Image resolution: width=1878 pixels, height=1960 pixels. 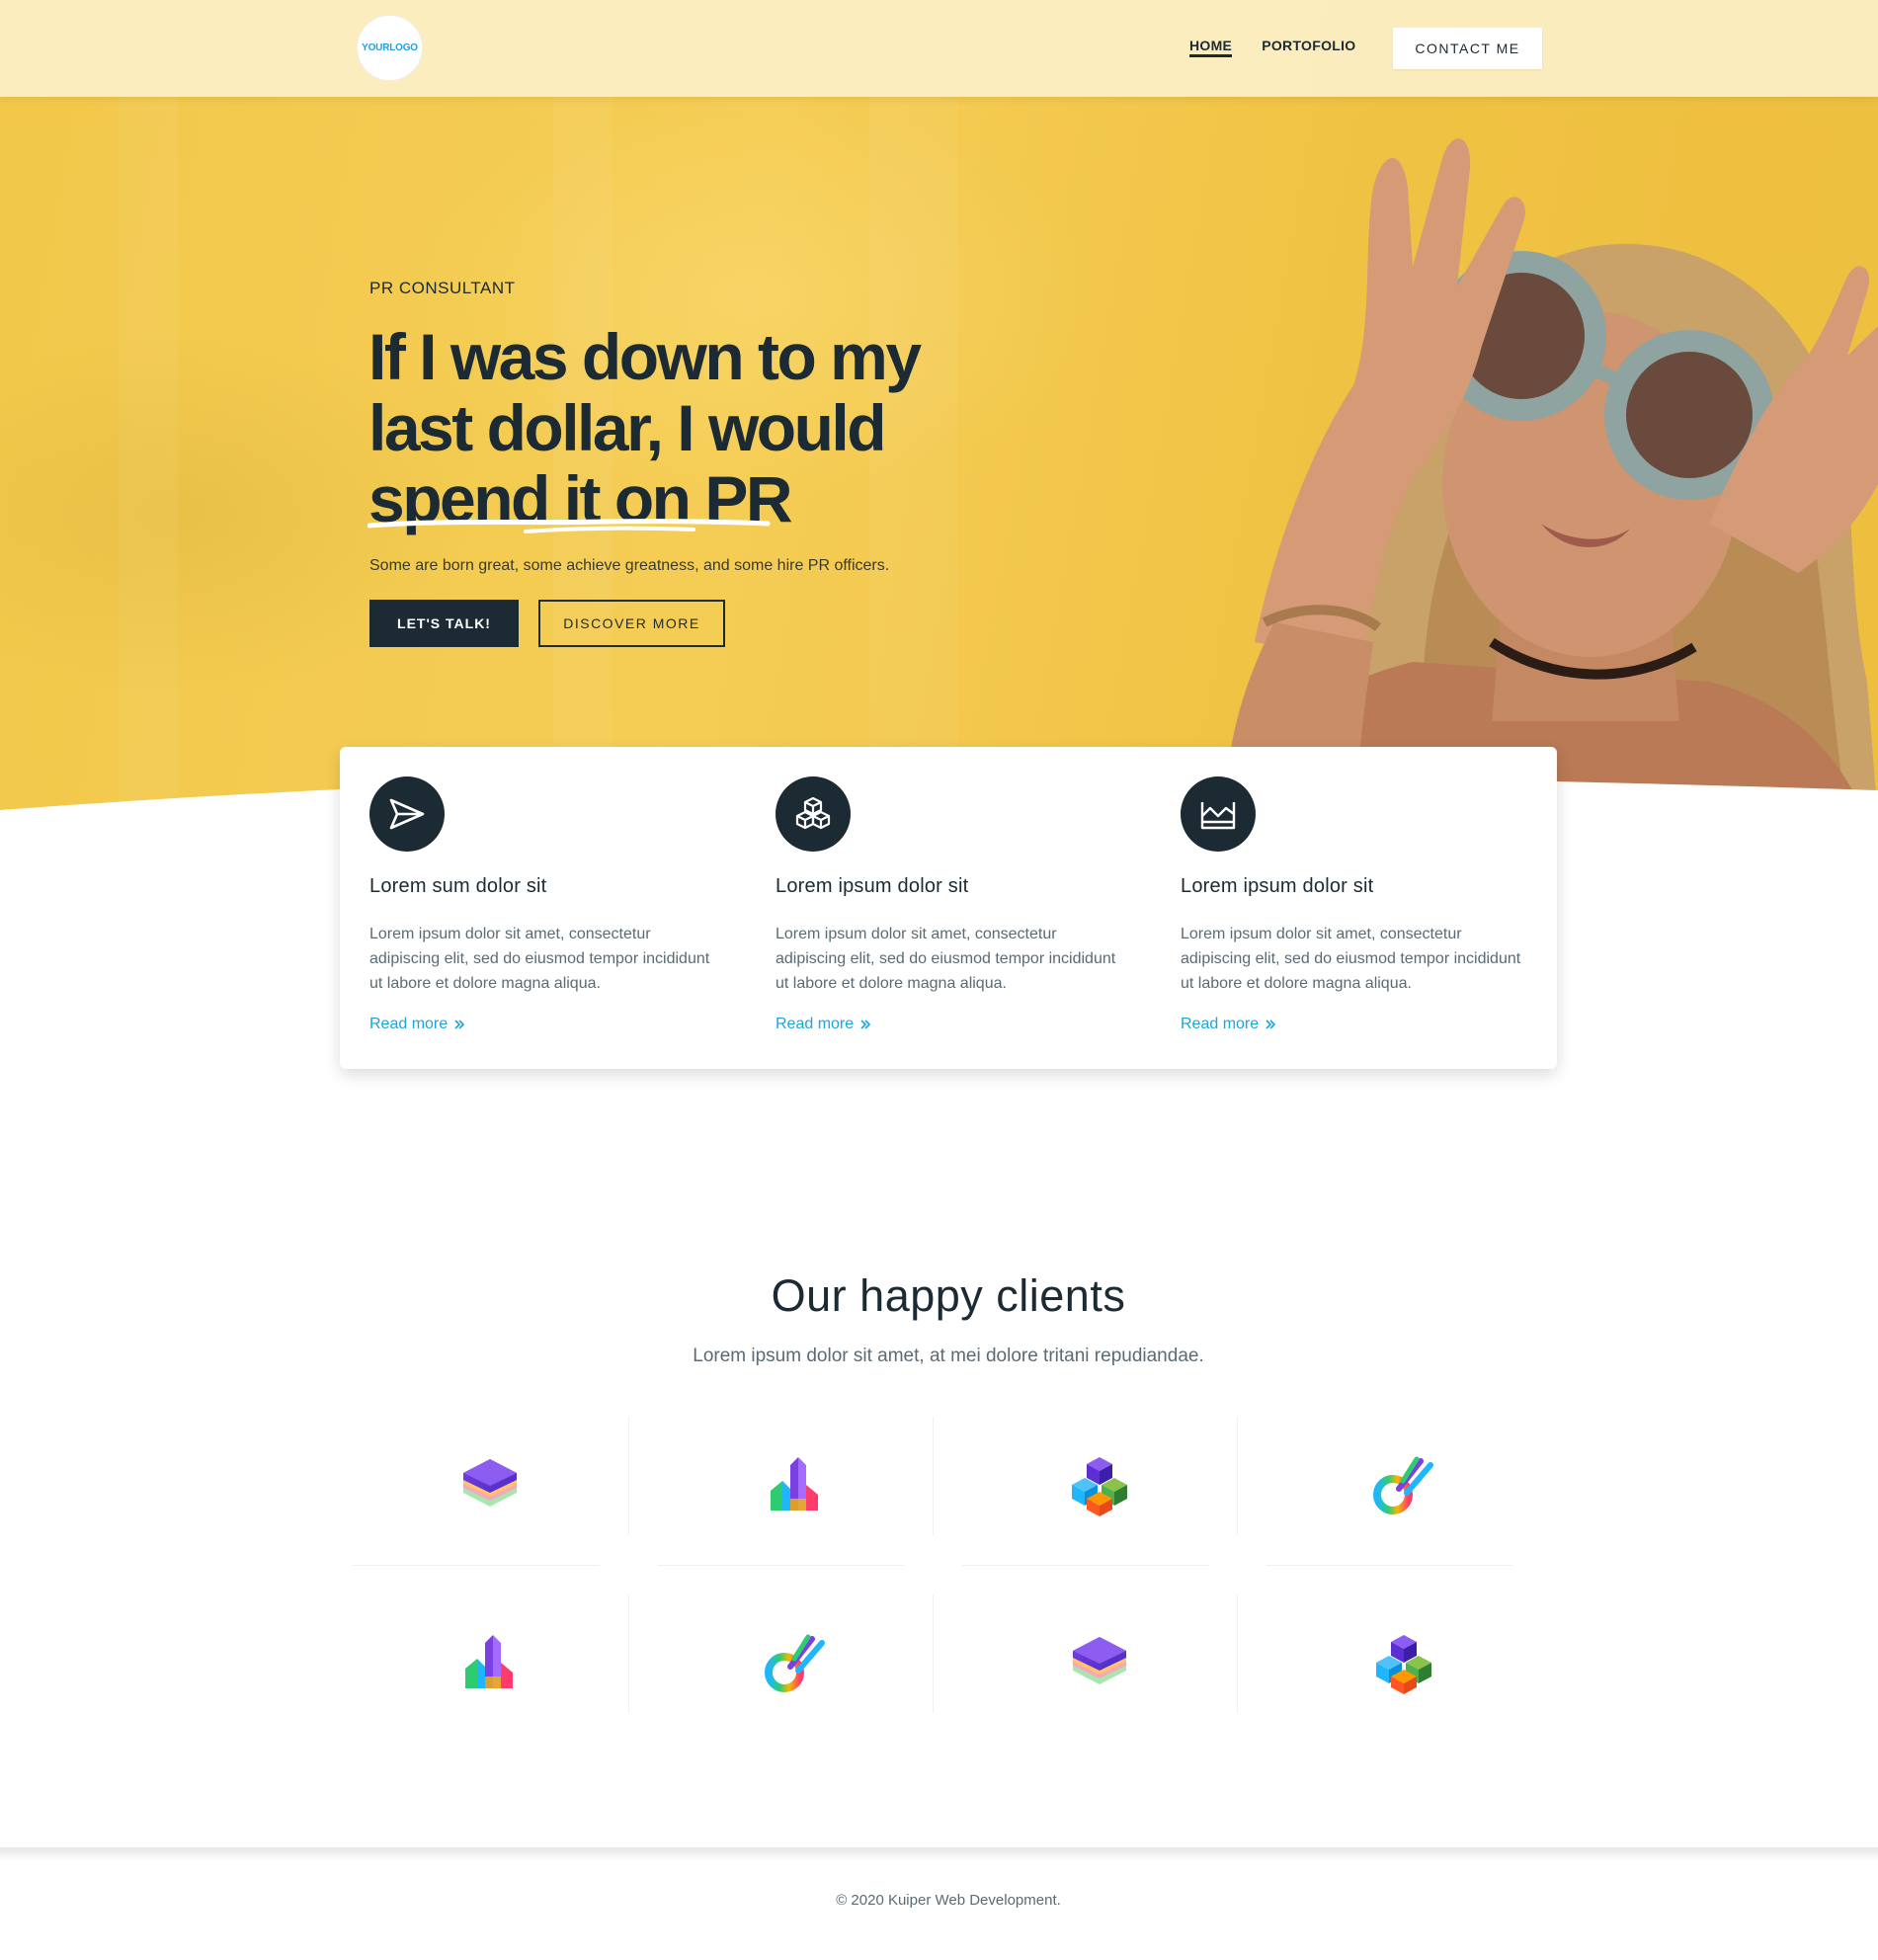 What do you see at coordinates (148, 410) in the screenshot?
I see `hero-texture` at bounding box center [148, 410].